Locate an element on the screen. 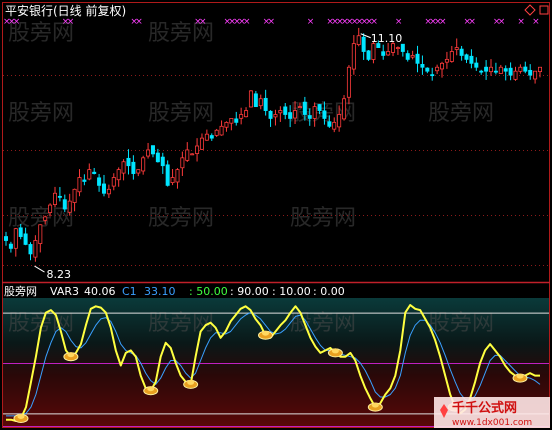  low-price-label: 8.23 is located at coordinates (58, 274).